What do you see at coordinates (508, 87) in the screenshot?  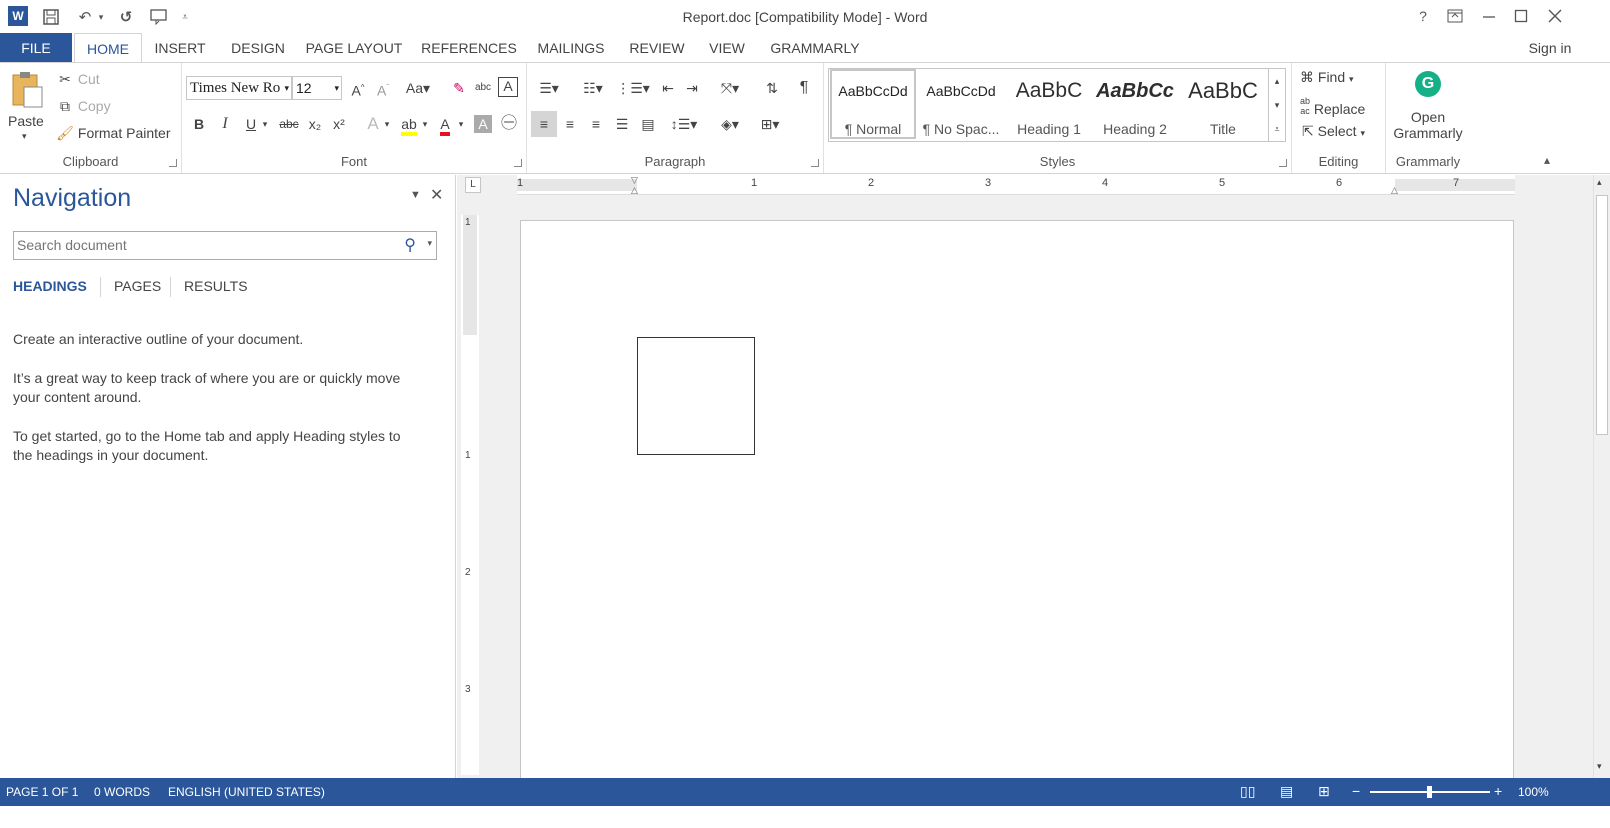 I see `character-border-icon: A` at bounding box center [508, 87].